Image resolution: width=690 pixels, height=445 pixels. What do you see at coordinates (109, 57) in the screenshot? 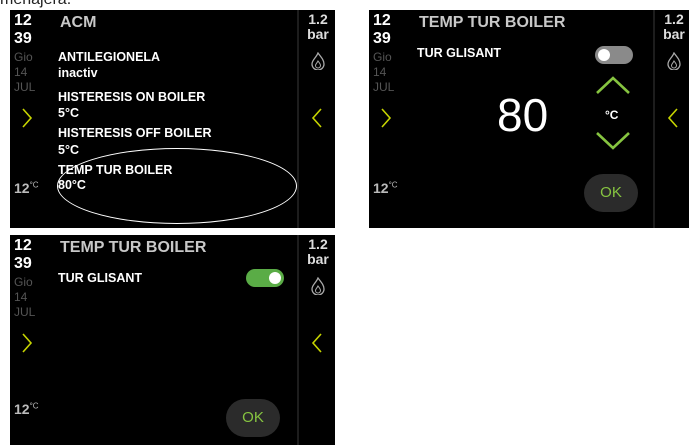
I see `menu-item-antilegionela-label: ANTILEGIONELA` at bounding box center [109, 57].